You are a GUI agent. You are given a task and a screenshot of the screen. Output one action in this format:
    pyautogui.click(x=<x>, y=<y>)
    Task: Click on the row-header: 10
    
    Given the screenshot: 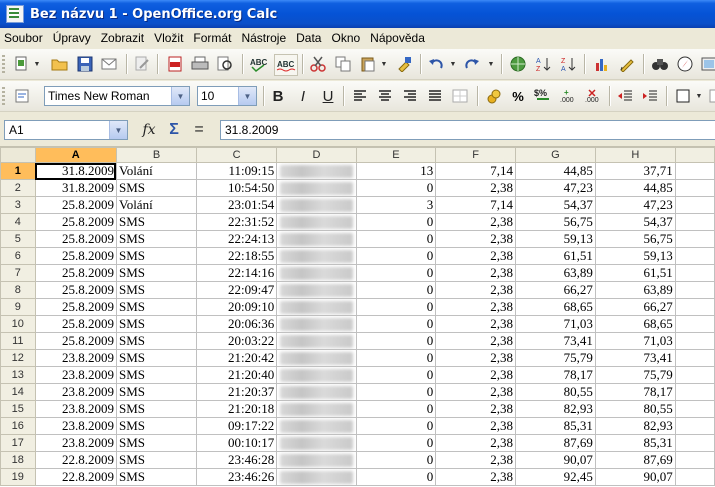 What is the action you would take?
    pyautogui.click(x=18, y=324)
    